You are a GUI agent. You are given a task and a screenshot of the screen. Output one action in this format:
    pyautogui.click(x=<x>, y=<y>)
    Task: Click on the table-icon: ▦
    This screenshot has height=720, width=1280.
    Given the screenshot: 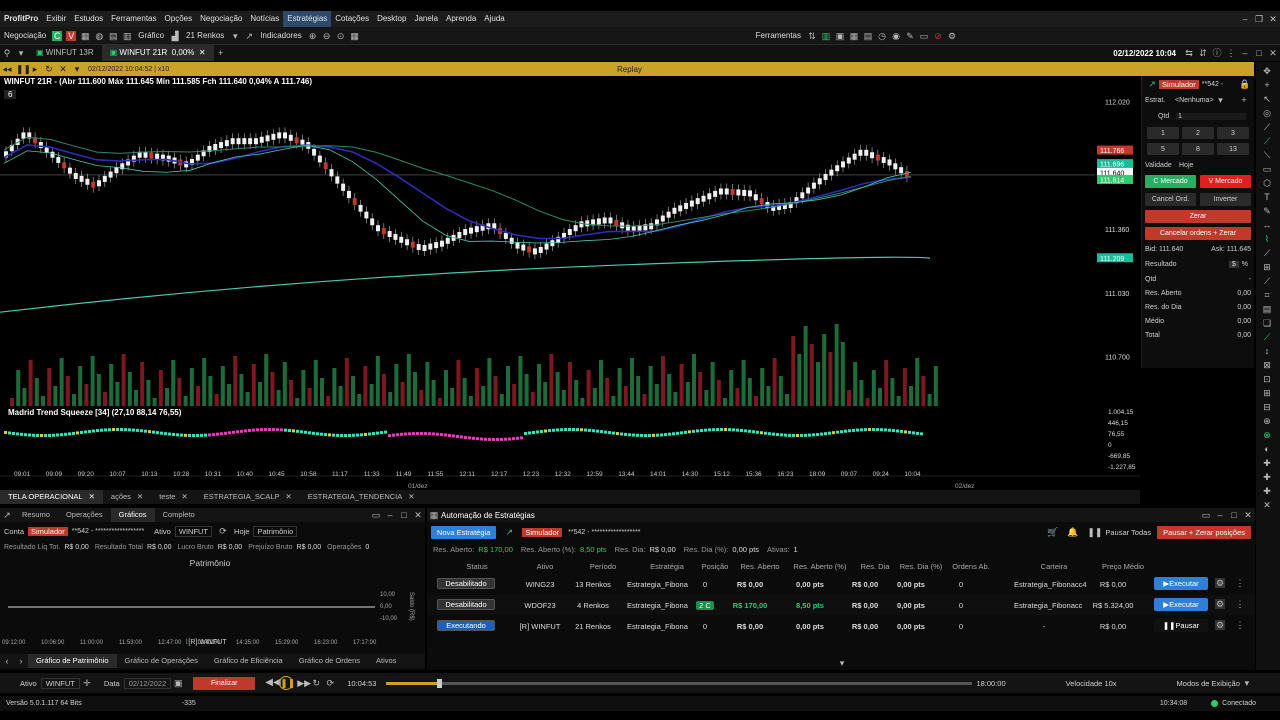 What is the action you would take?
    pyautogui.click(x=854, y=36)
    